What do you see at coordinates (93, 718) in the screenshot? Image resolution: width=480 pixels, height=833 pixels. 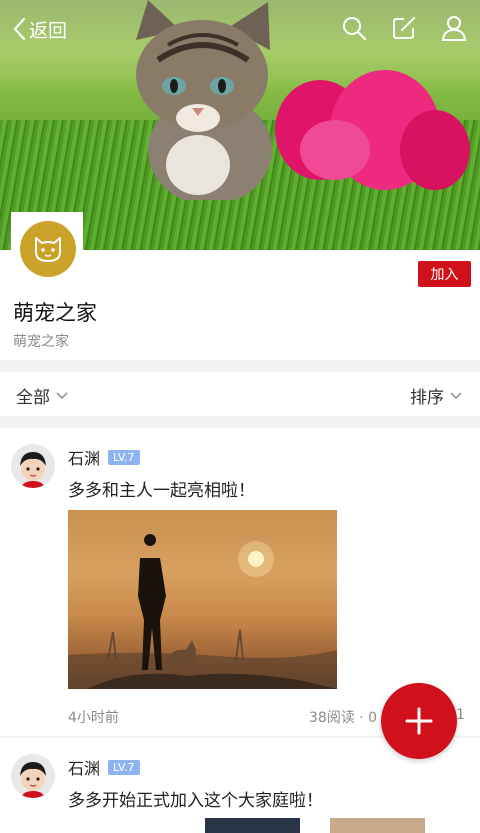 I see `post-time: 4小时前` at bounding box center [93, 718].